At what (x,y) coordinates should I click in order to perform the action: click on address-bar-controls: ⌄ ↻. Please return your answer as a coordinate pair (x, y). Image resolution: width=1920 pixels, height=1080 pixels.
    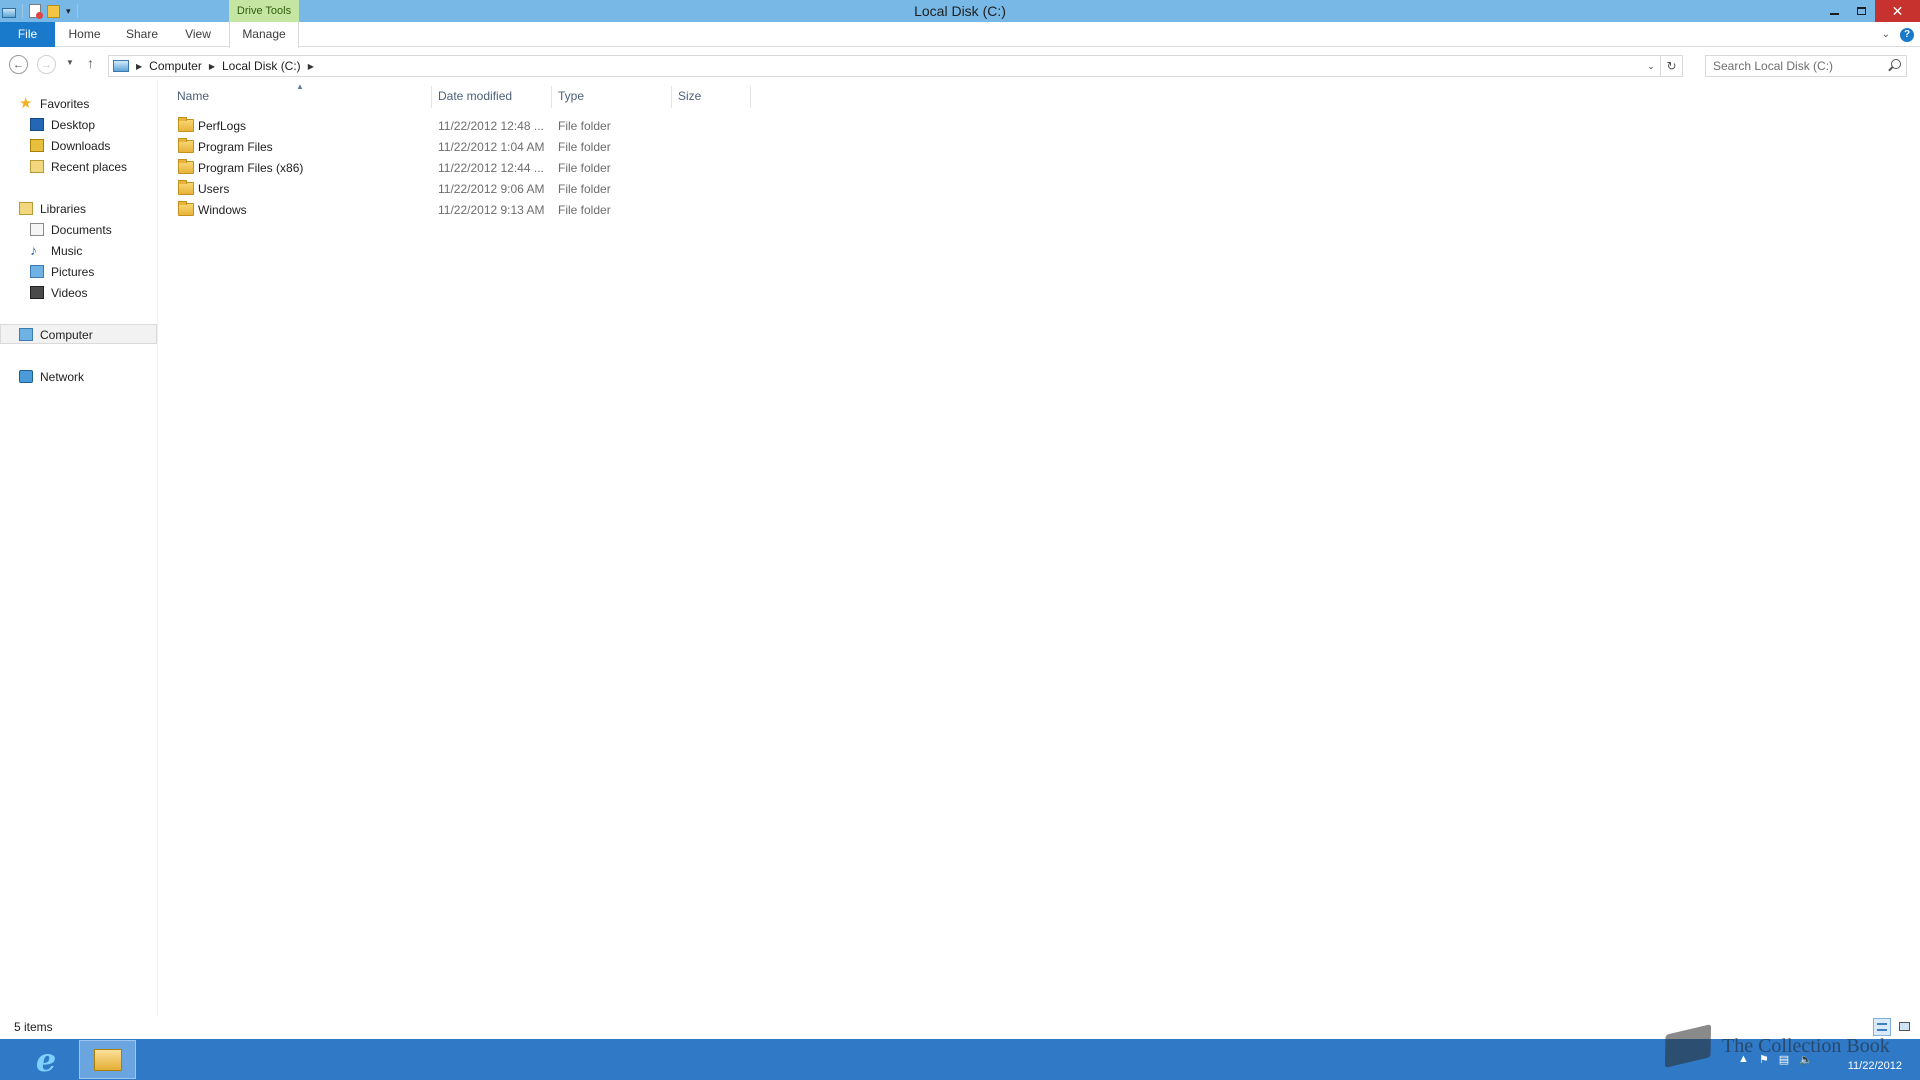
    Looking at the image, I should click on (1662, 66).